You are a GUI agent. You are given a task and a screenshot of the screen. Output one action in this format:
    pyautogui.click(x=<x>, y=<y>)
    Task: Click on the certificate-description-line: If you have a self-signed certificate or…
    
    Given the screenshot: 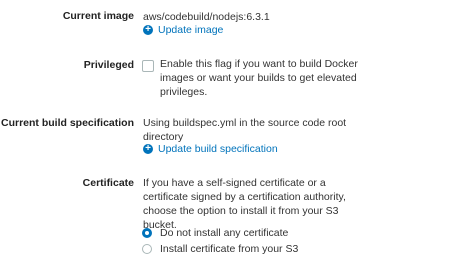 What is the action you would take?
    pyautogui.click(x=234, y=183)
    